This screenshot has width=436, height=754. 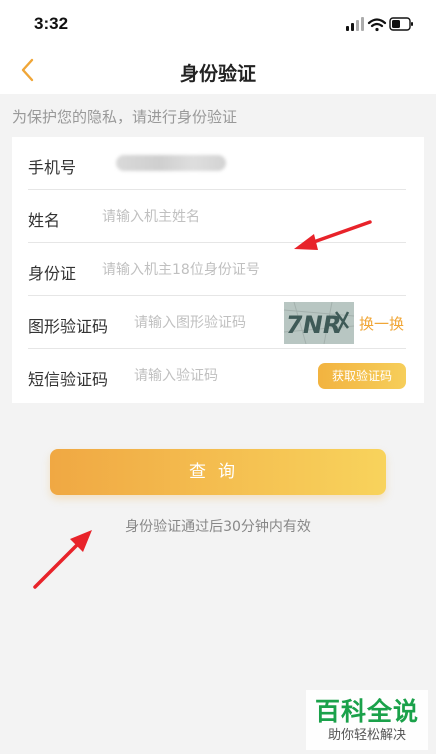 I want to click on name-label: 姓名, so click(x=44, y=220).